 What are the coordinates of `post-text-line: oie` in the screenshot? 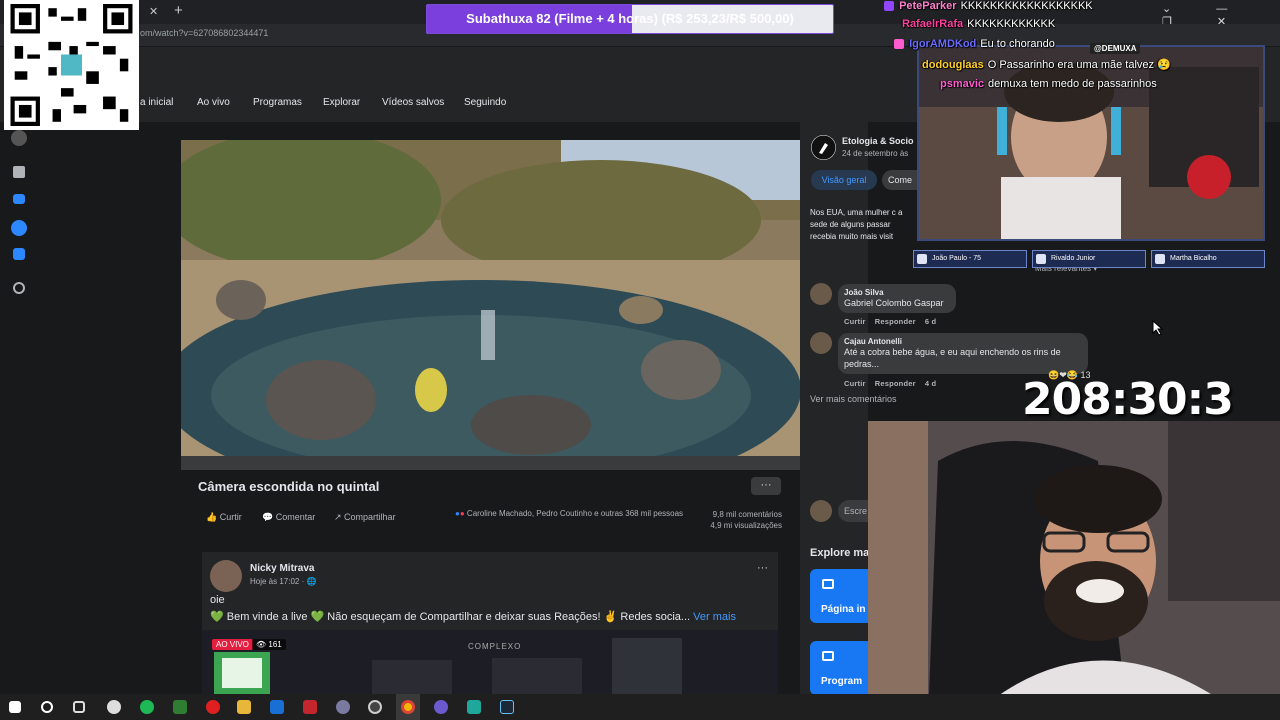 It's located at (217, 600).